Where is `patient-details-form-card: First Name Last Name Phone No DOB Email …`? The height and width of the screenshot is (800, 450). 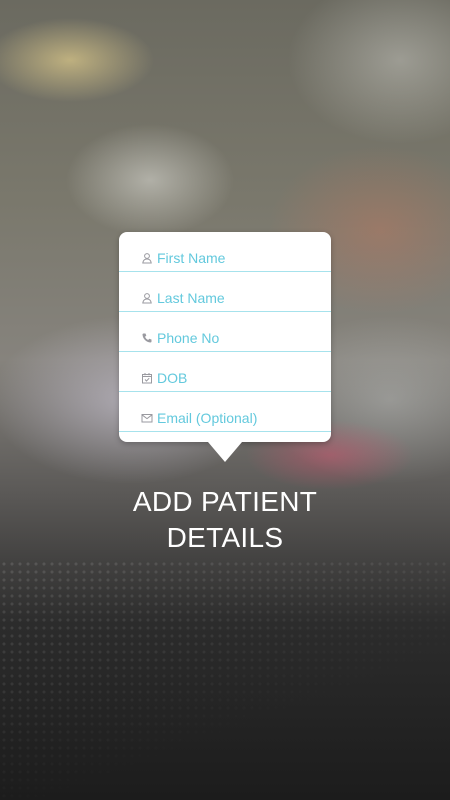 patient-details-form-card: First Name Last Name Phone No DOB Email … is located at coordinates (225, 347).